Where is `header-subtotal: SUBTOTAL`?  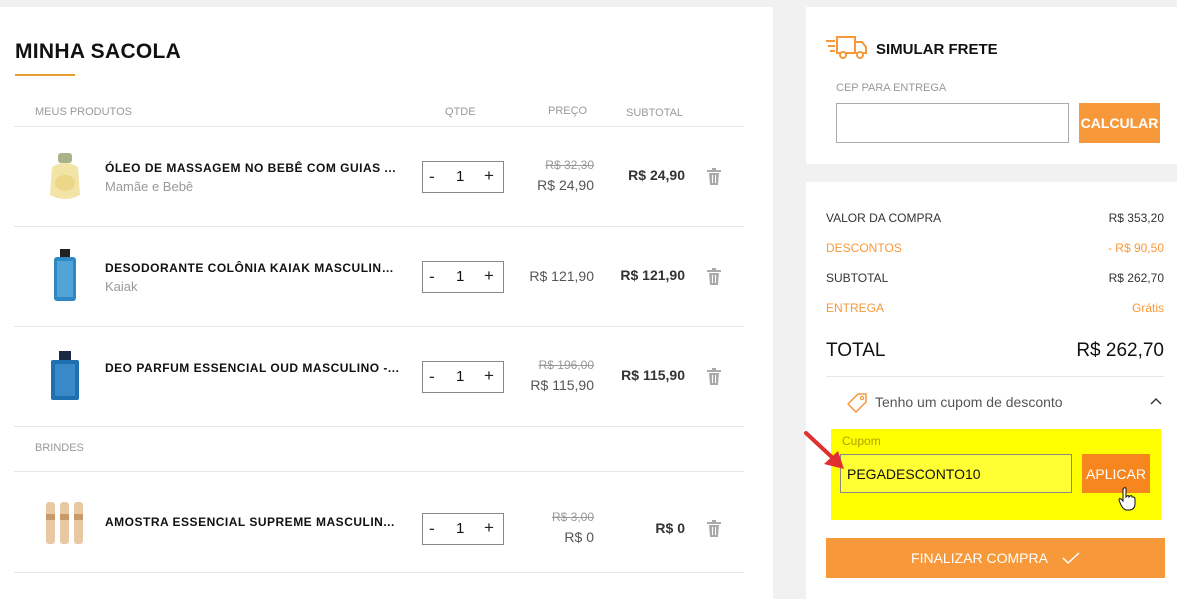
header-subtotal: SUBTOTAL is located at coordinates (655, 113).